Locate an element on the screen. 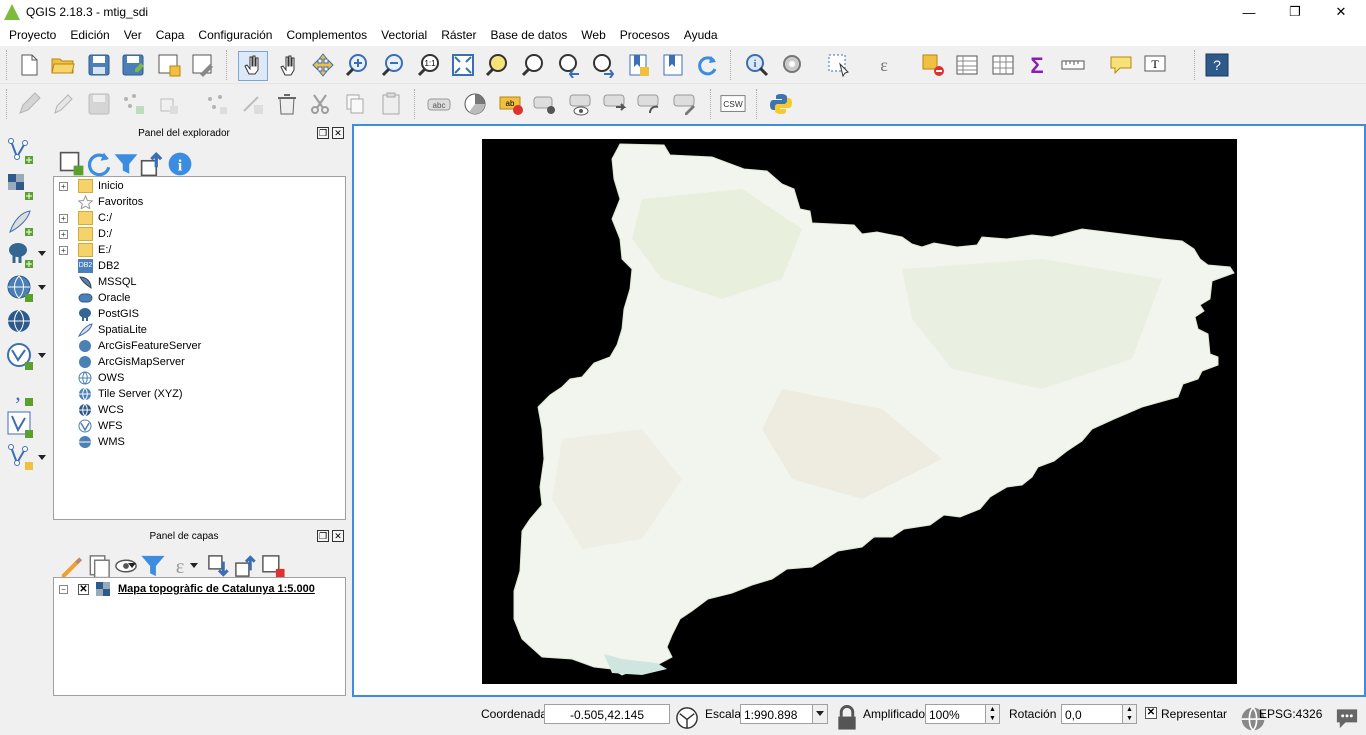  coordinate-field: -0.505,42.145 is located at coordinates (607, 714).